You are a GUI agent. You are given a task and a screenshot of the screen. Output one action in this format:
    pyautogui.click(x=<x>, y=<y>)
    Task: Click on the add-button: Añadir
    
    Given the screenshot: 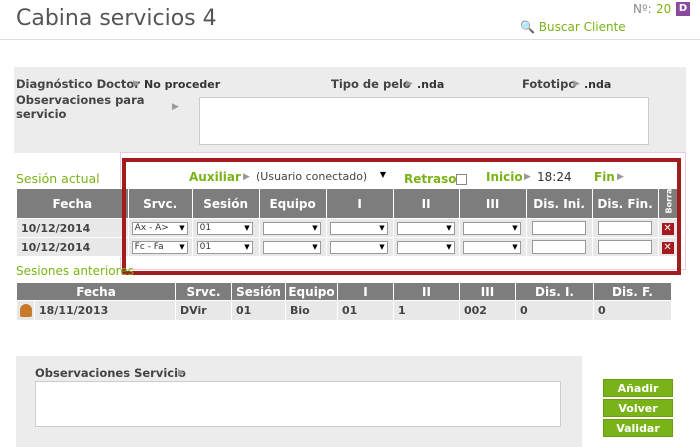 What is the action you would take?
    pyautogui.click(x=638, y=388)
    